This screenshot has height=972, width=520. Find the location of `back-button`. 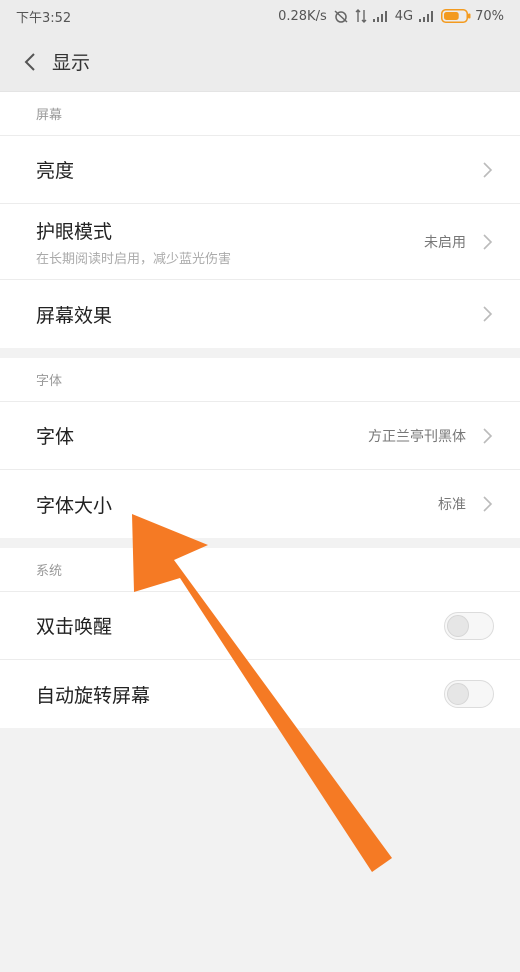

back-button is located at coordinates (30, 62).